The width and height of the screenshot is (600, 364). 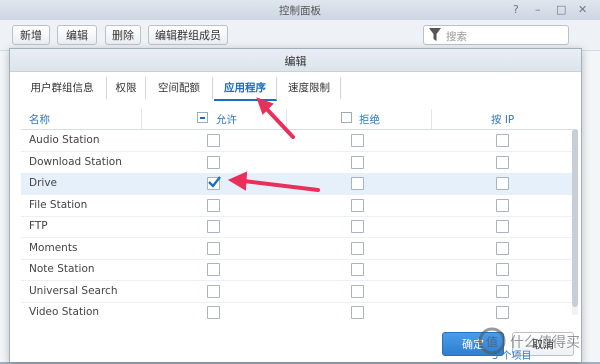 I want to click on watermark-logo: 值 什么值得买, so click(x=534, y=341).